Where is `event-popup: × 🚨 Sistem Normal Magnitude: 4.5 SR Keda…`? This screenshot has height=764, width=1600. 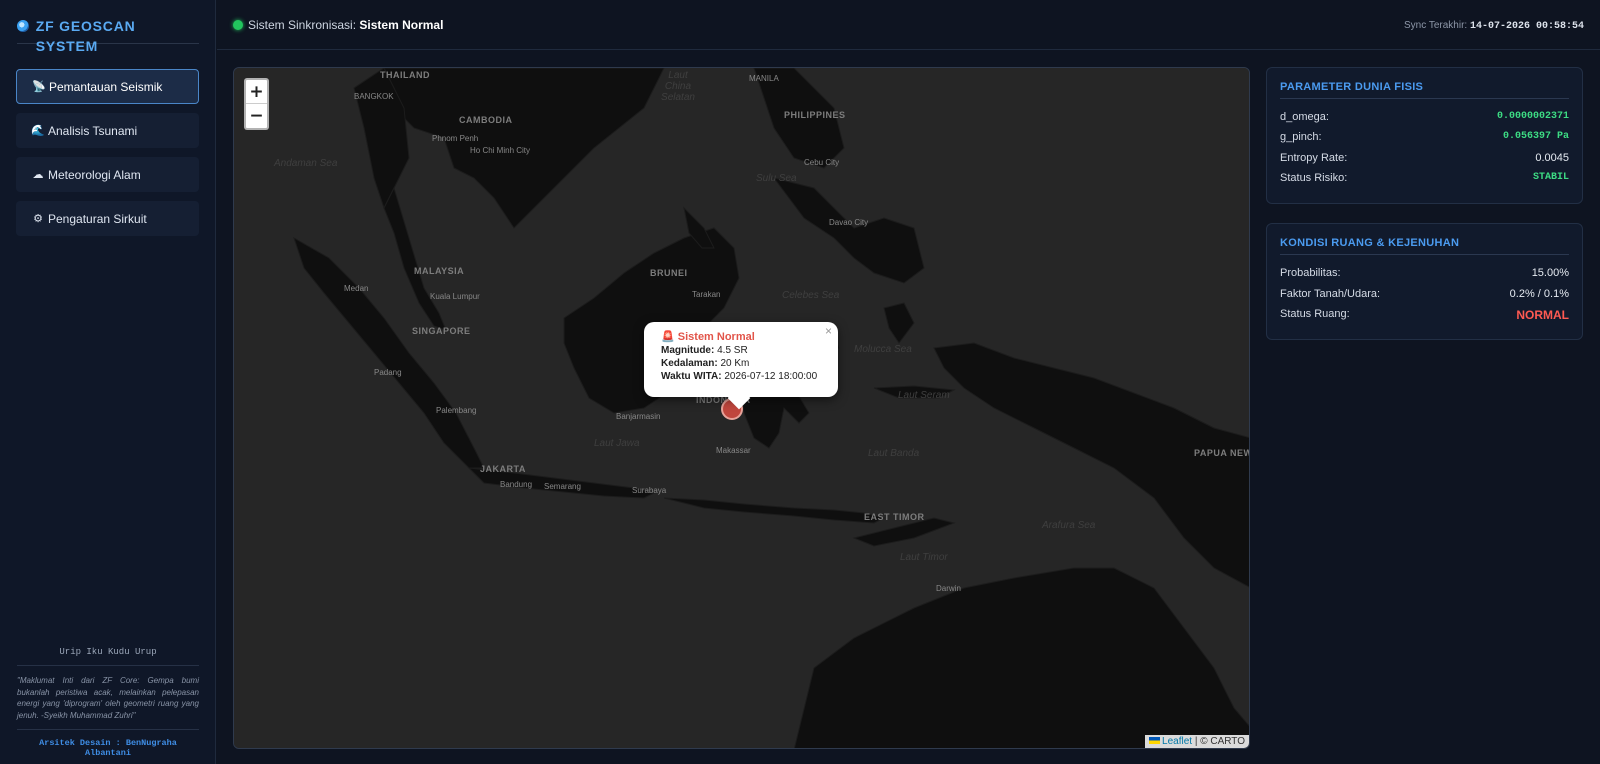 event-popup: × 🚨 Sistem Normal Magnitude: 4.5 SR Keda… is located at coordinates (741, 359).